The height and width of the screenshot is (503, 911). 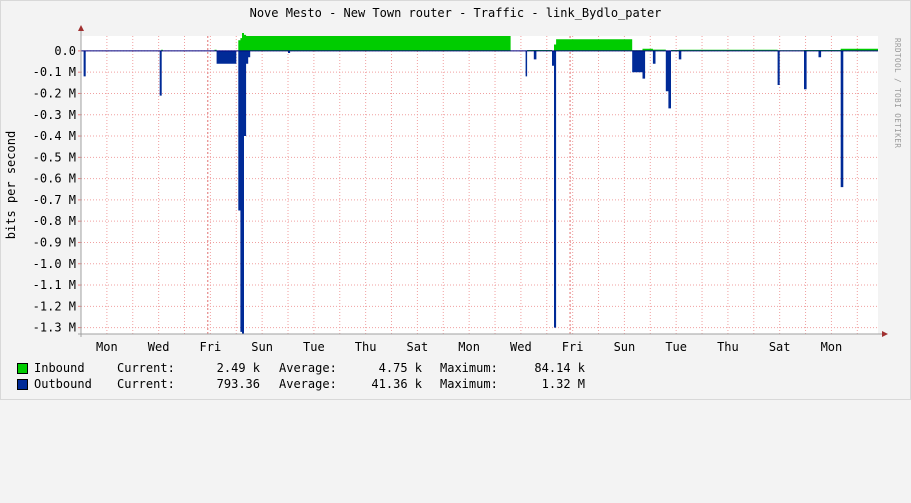 I want to click on y-tick-label: -1.2 M, so click(x=54, y=306).